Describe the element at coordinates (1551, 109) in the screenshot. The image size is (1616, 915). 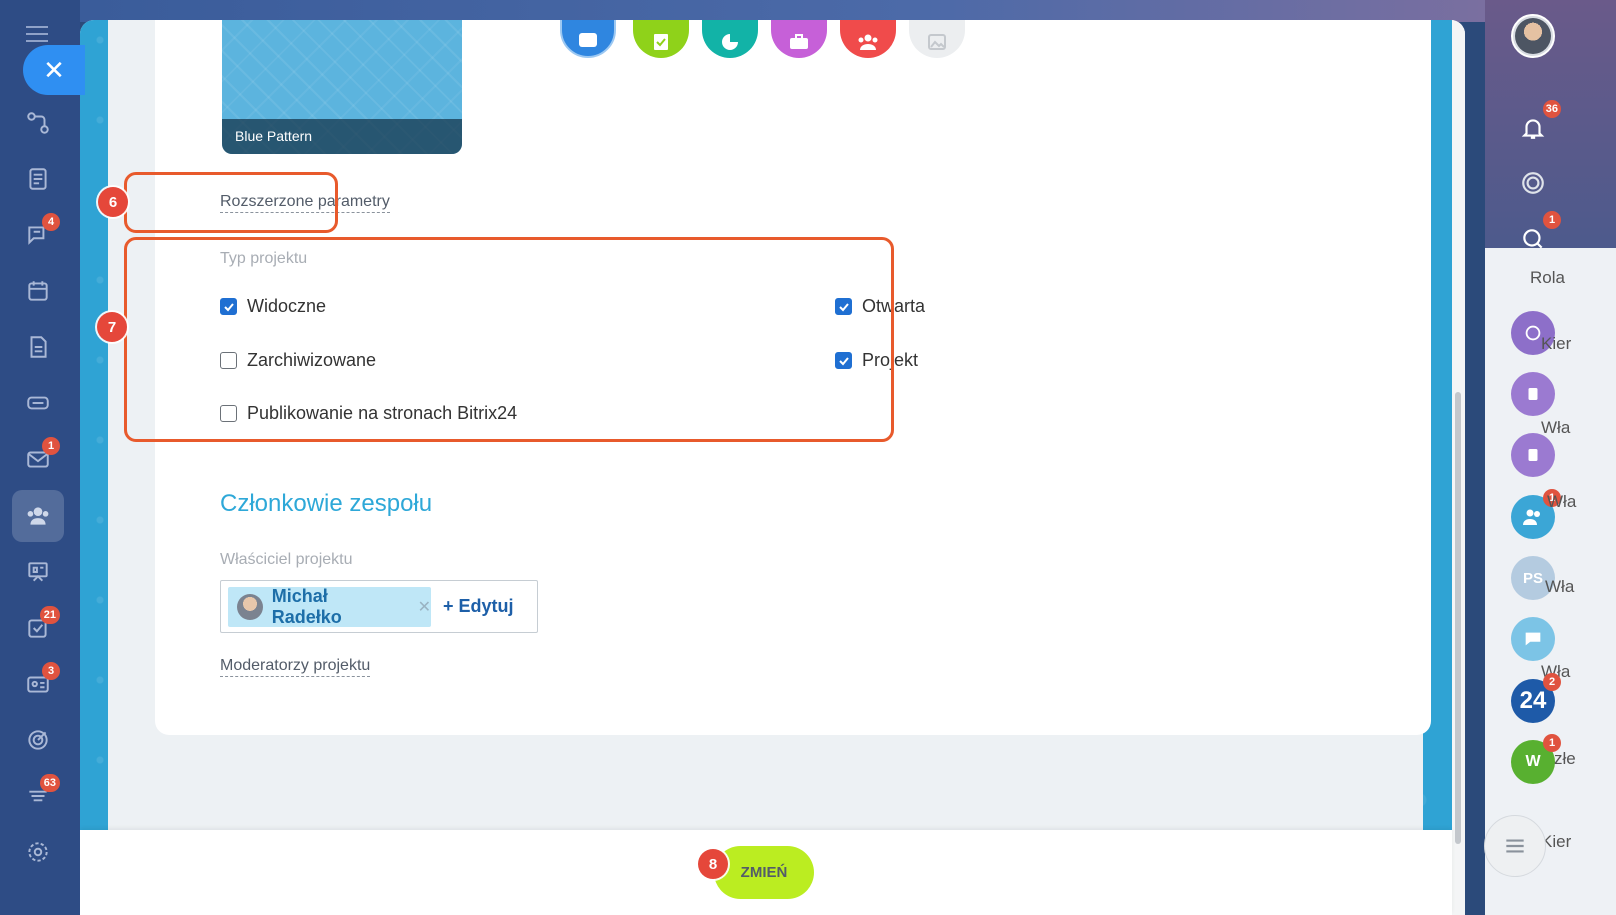
I see `notifications-badge: 36` at that location.